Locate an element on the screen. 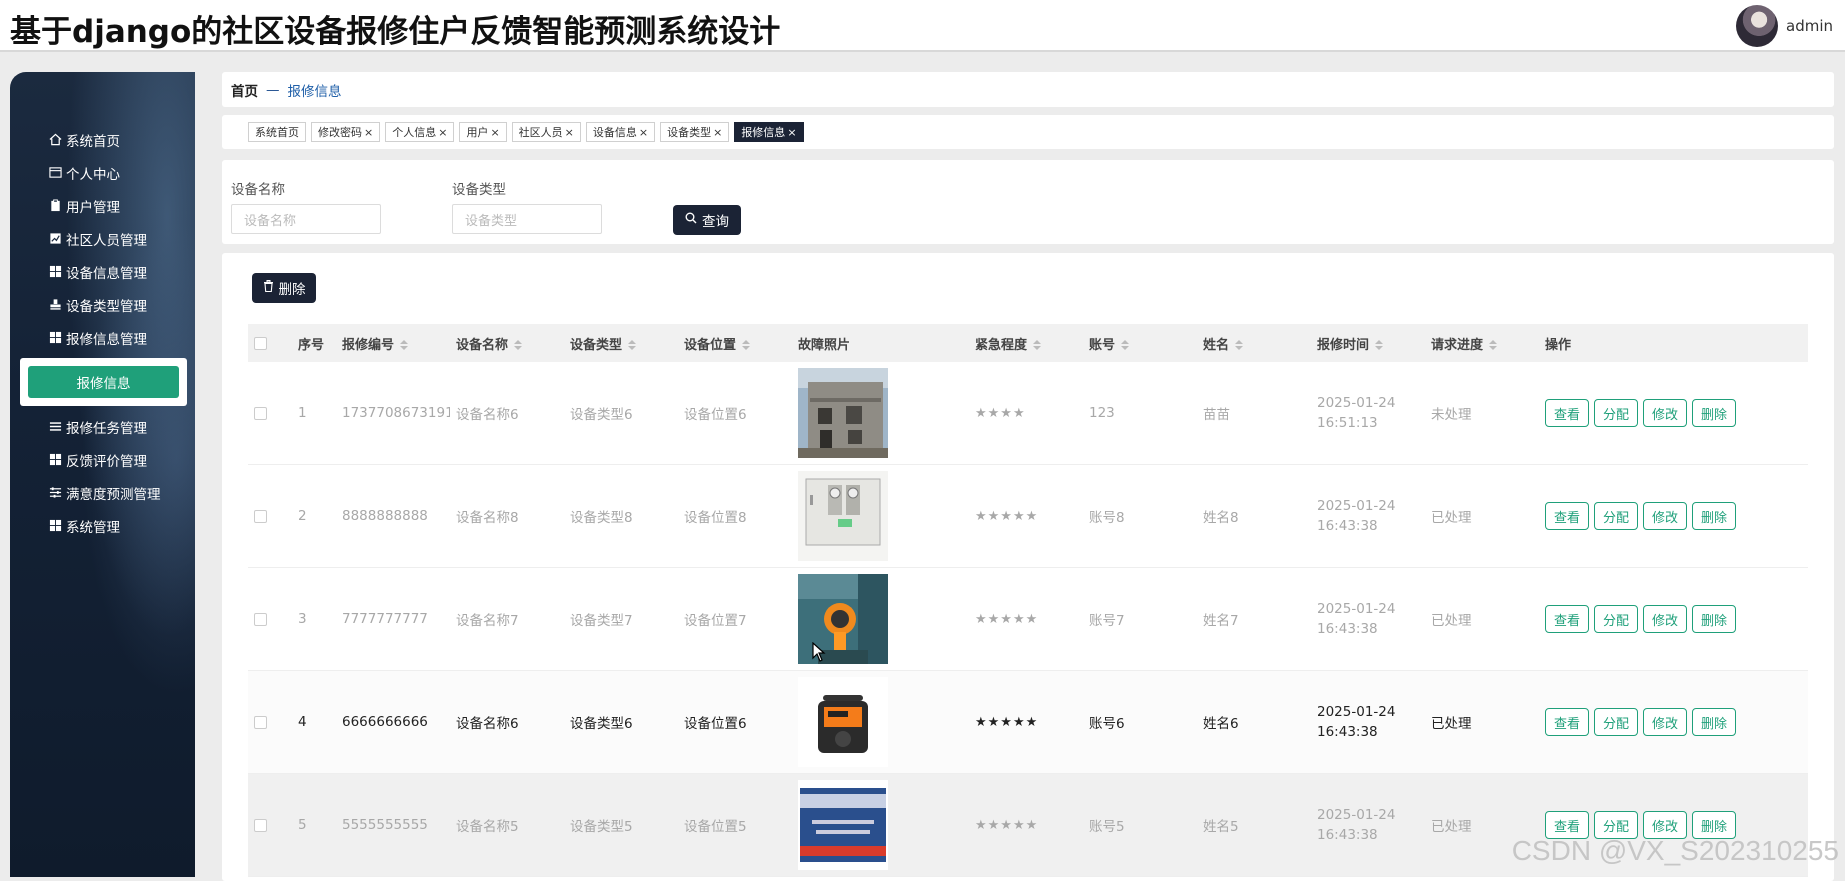  col-device-name-label: 设备名称 is located at coordinates (482, 345).